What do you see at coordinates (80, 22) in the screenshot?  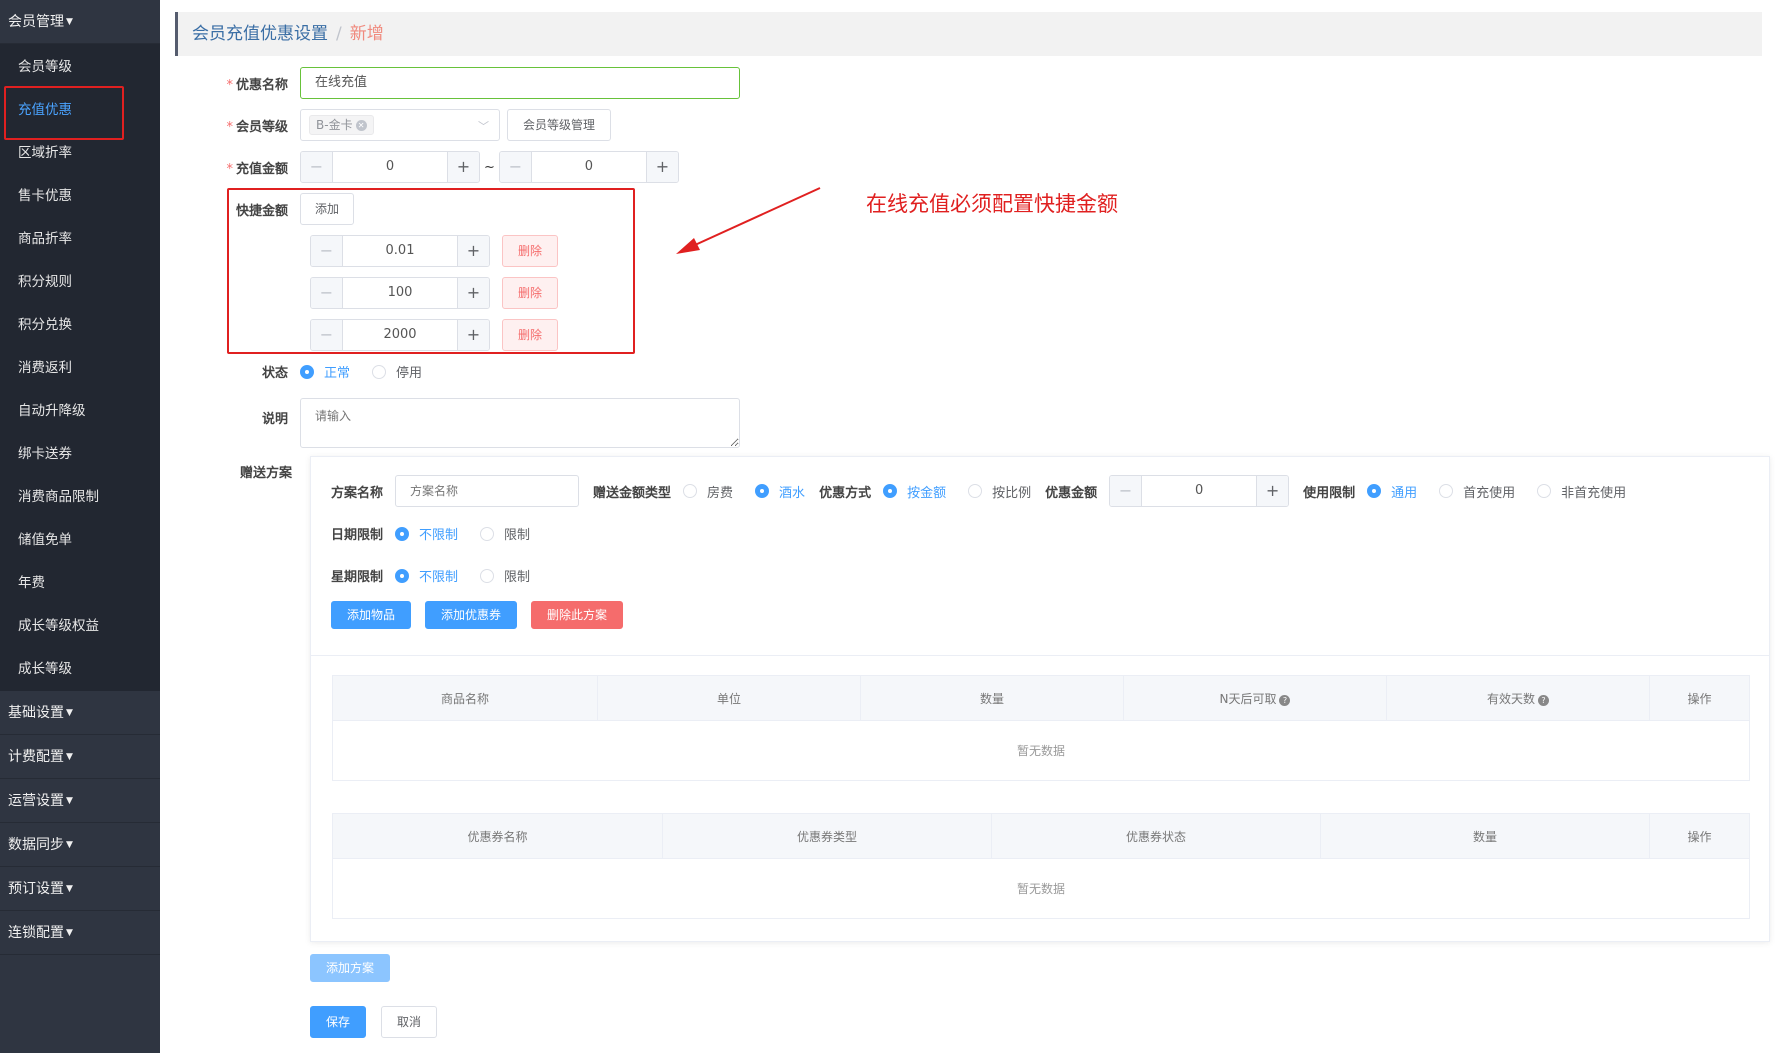 I see `menu-group-member: 会员管理 ▼` at bounding box center [80, 22].